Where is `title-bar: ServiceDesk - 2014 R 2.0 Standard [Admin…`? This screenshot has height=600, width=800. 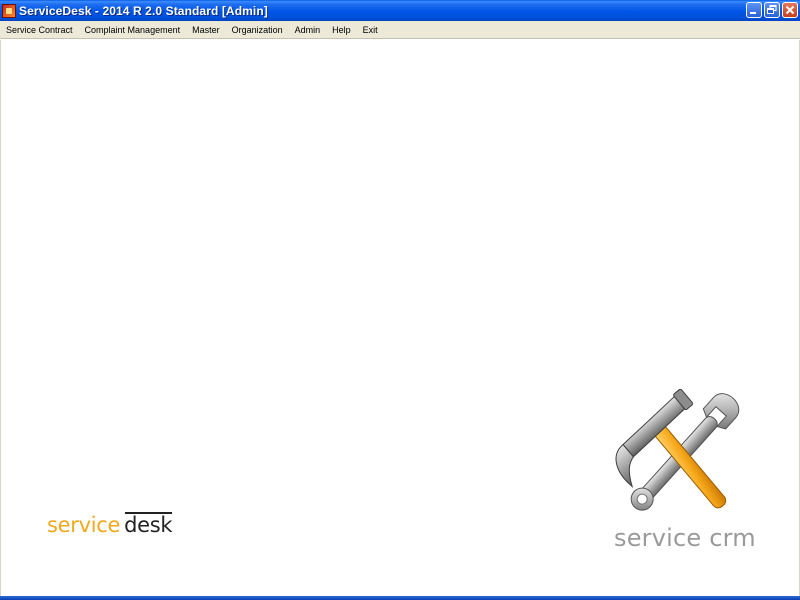 title-bar: ServiceDesk - 2014 R 2.0 Standard [Admin… is located at coordinates (400, 10).